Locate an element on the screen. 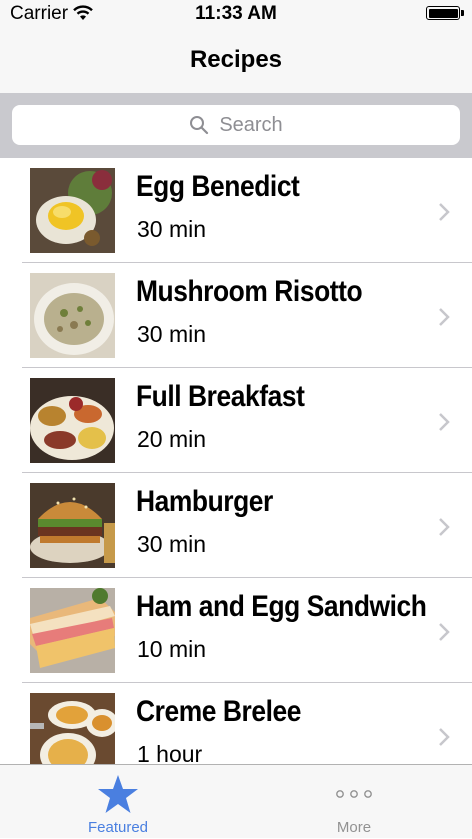 The height and width of the screenshot is (839, 472). page-title: Recipes is located at coordinates (236, 59).